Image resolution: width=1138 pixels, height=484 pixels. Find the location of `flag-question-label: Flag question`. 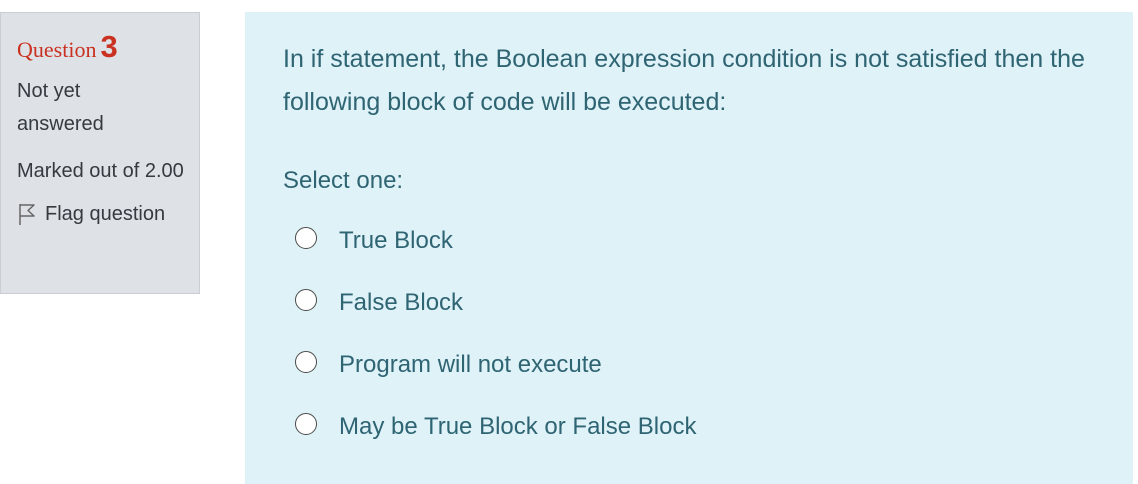

flag-question-label: Flag question is located at coordinates (105, 213).